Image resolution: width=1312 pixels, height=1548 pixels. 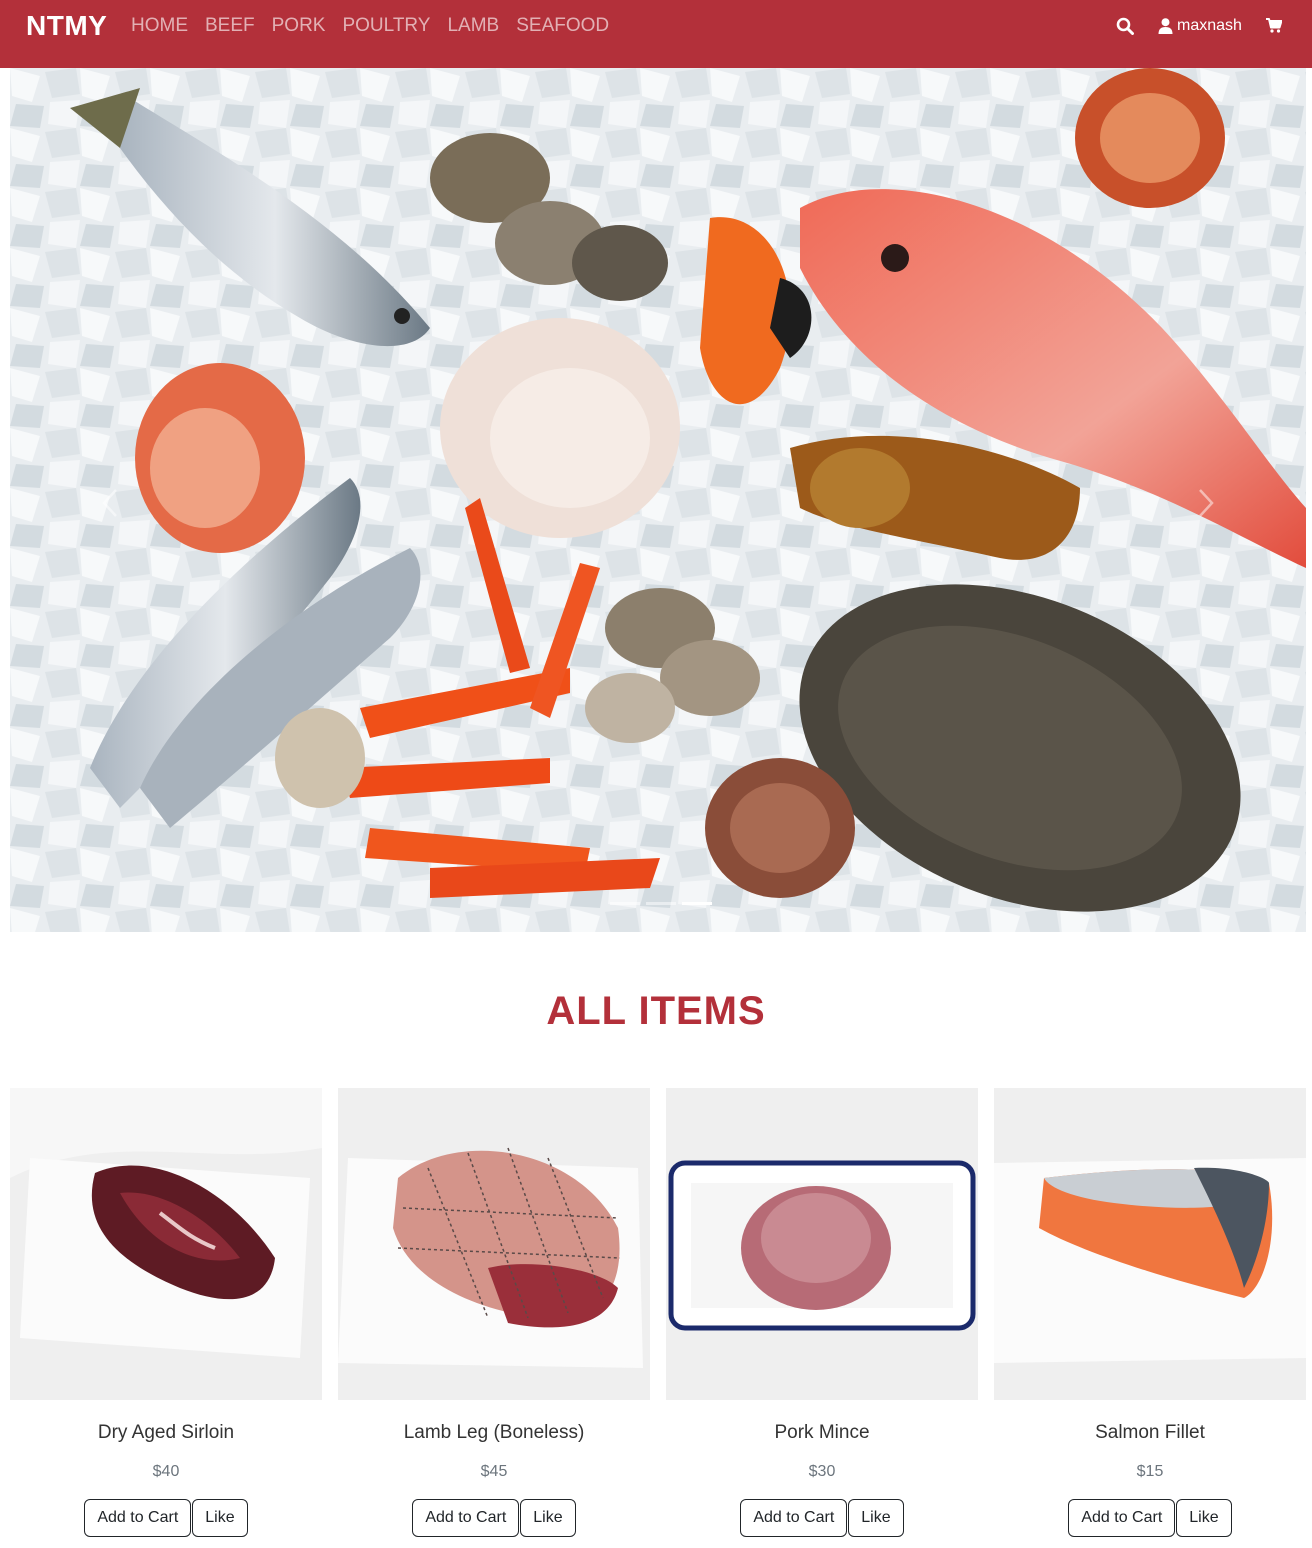 I want to click on search-icon, so click(x=1125, y=26).